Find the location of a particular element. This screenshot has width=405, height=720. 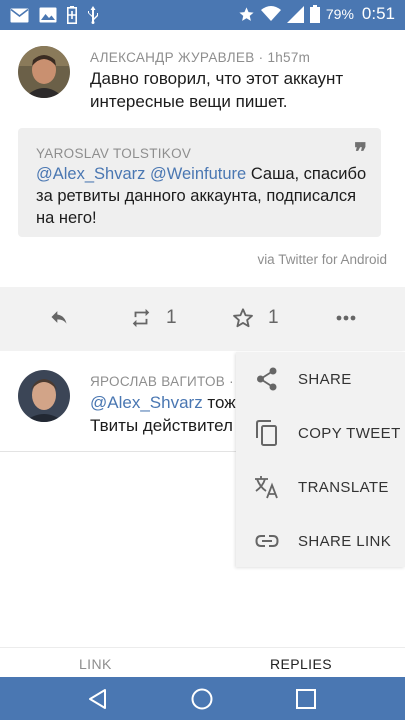

menu-item-share: SHARE is located at coordinates (320, 379).